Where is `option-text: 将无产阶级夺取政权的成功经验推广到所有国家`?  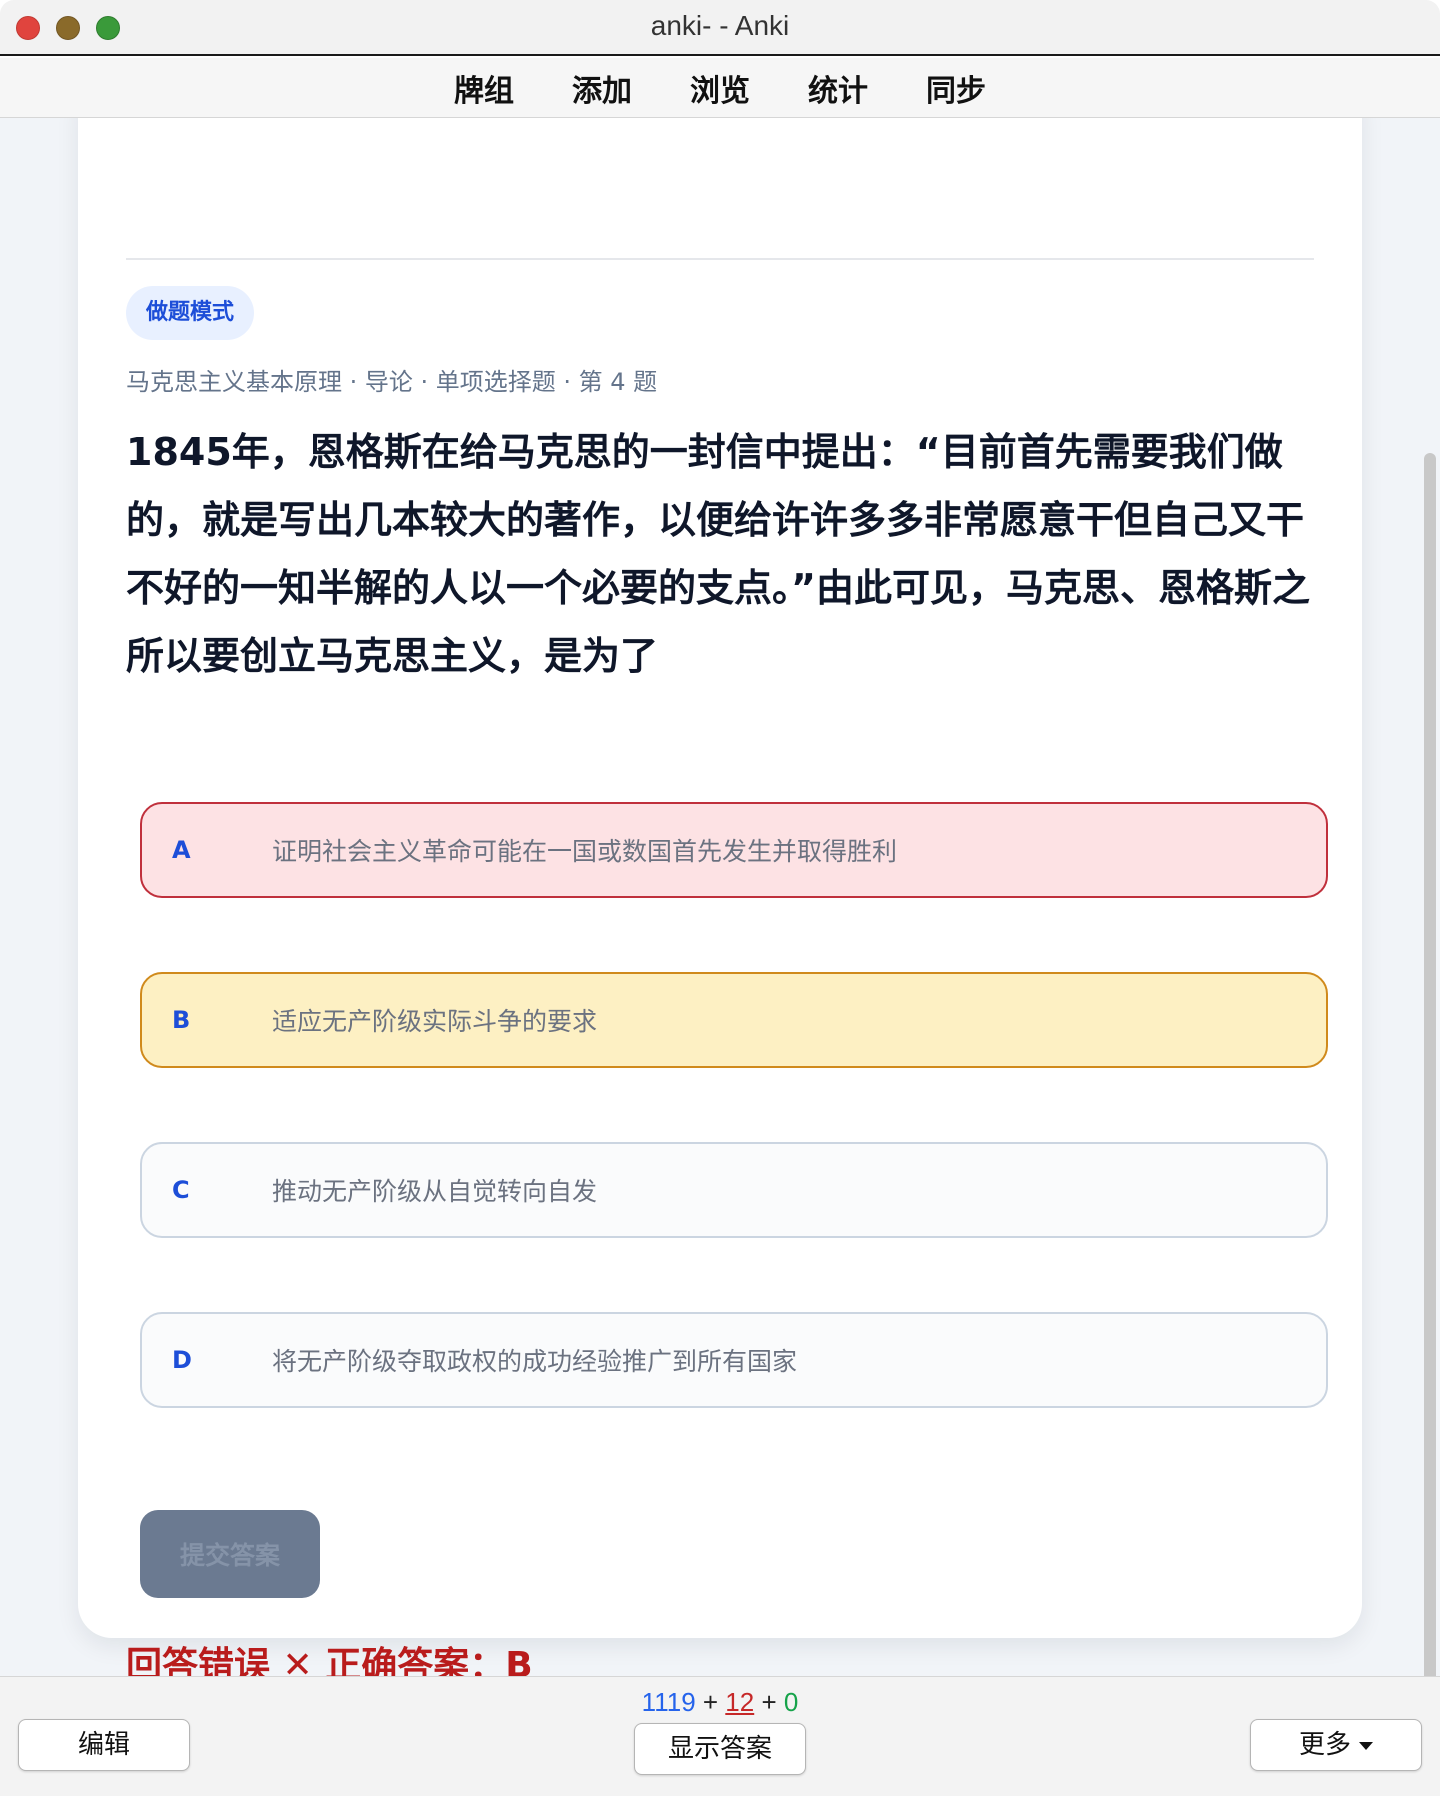 option-text: 将无产阶级夺取政权的成功经验推广到所有国家 is located at coordinates (535, 1361).